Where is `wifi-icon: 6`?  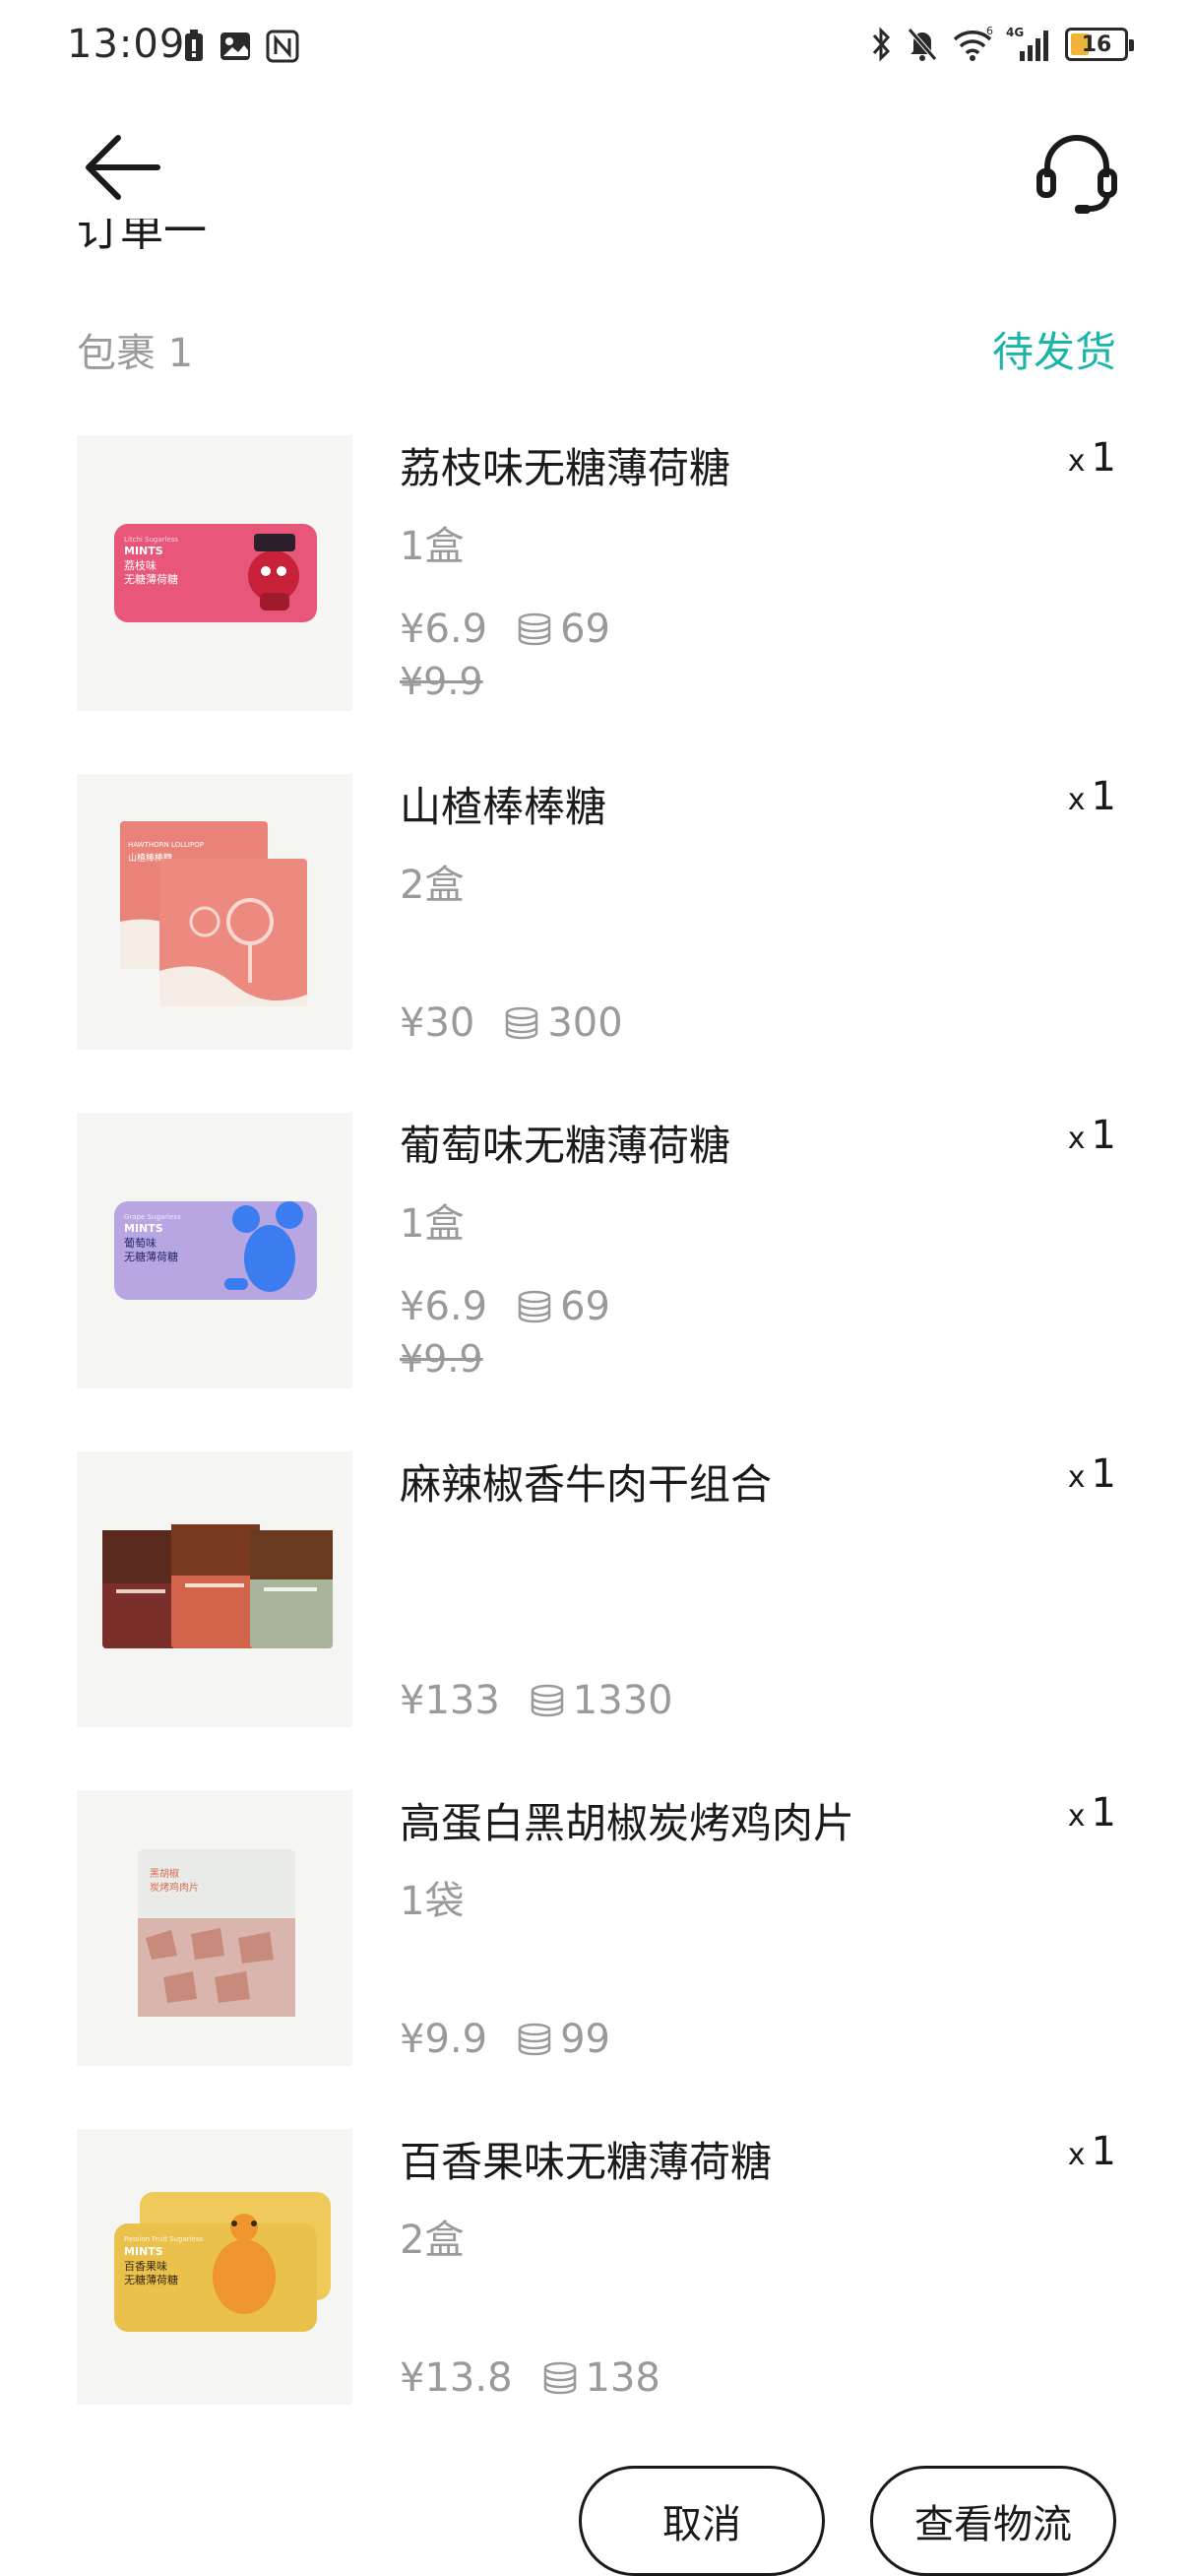 wifi-icon: 6 is located at coordinates (973, 43).